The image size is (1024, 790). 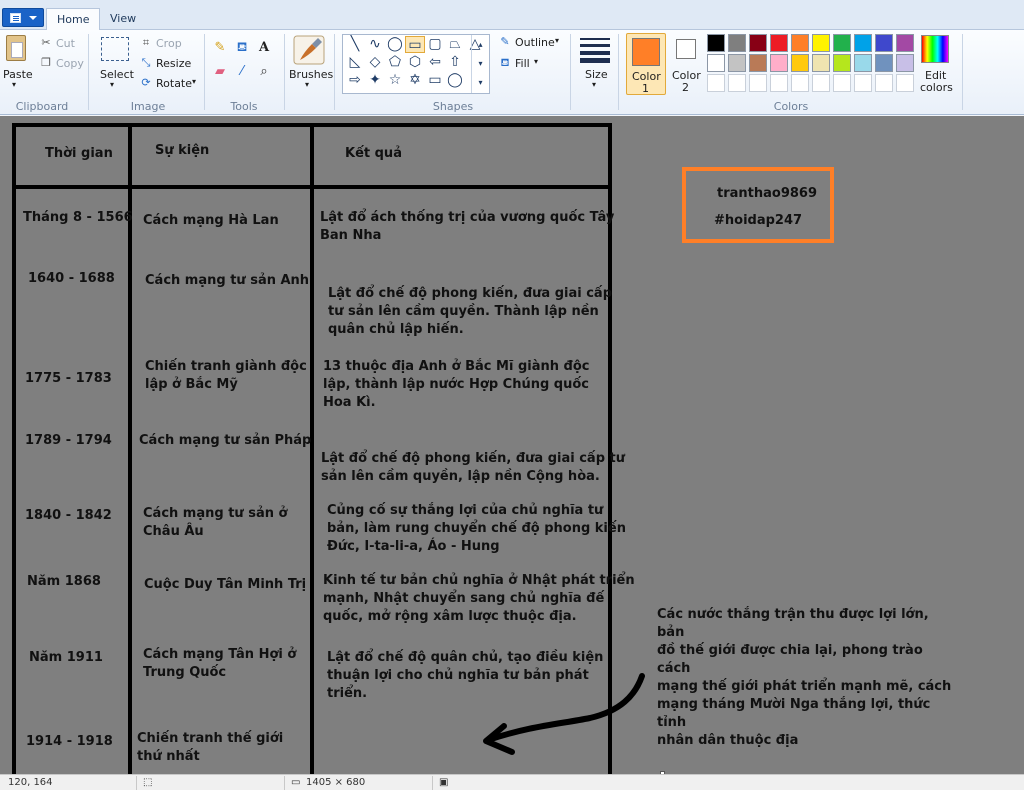 I want to click on right-triangle-shape-icon: ◺, so click(x=355, y=62).